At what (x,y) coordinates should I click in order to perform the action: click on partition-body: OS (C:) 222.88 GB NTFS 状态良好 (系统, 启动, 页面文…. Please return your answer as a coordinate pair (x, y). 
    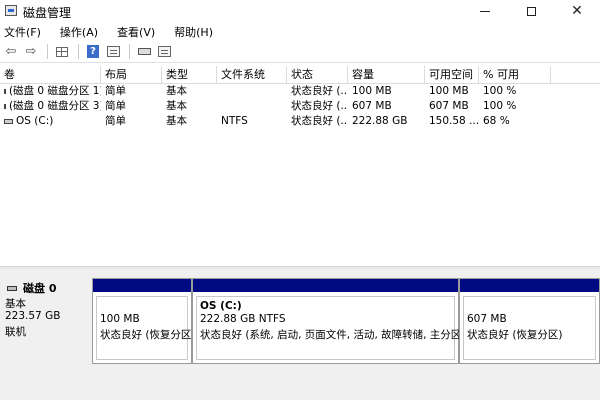
    Looking at the image, I should click on (330, 328).